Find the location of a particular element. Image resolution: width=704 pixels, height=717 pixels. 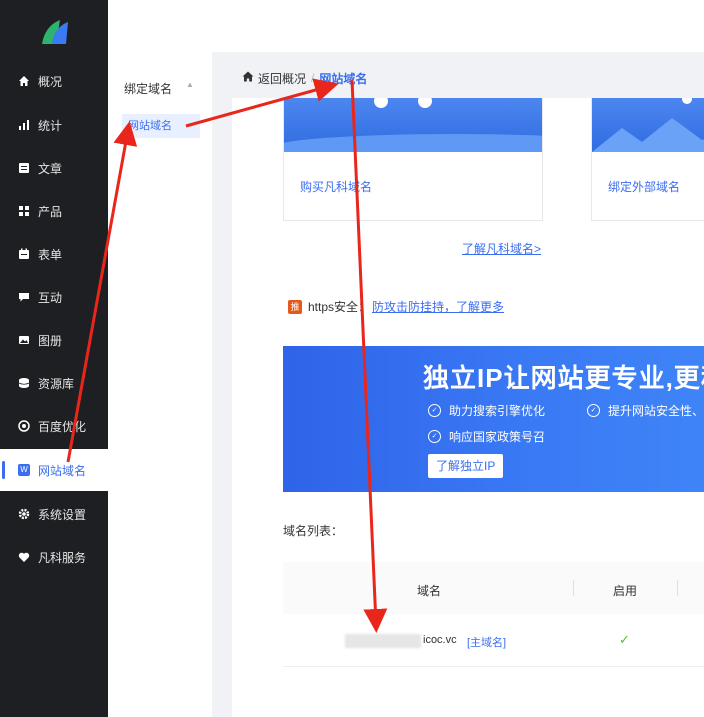

sidebar-item-label: 网站域名 is located at coordinates (62, 470).